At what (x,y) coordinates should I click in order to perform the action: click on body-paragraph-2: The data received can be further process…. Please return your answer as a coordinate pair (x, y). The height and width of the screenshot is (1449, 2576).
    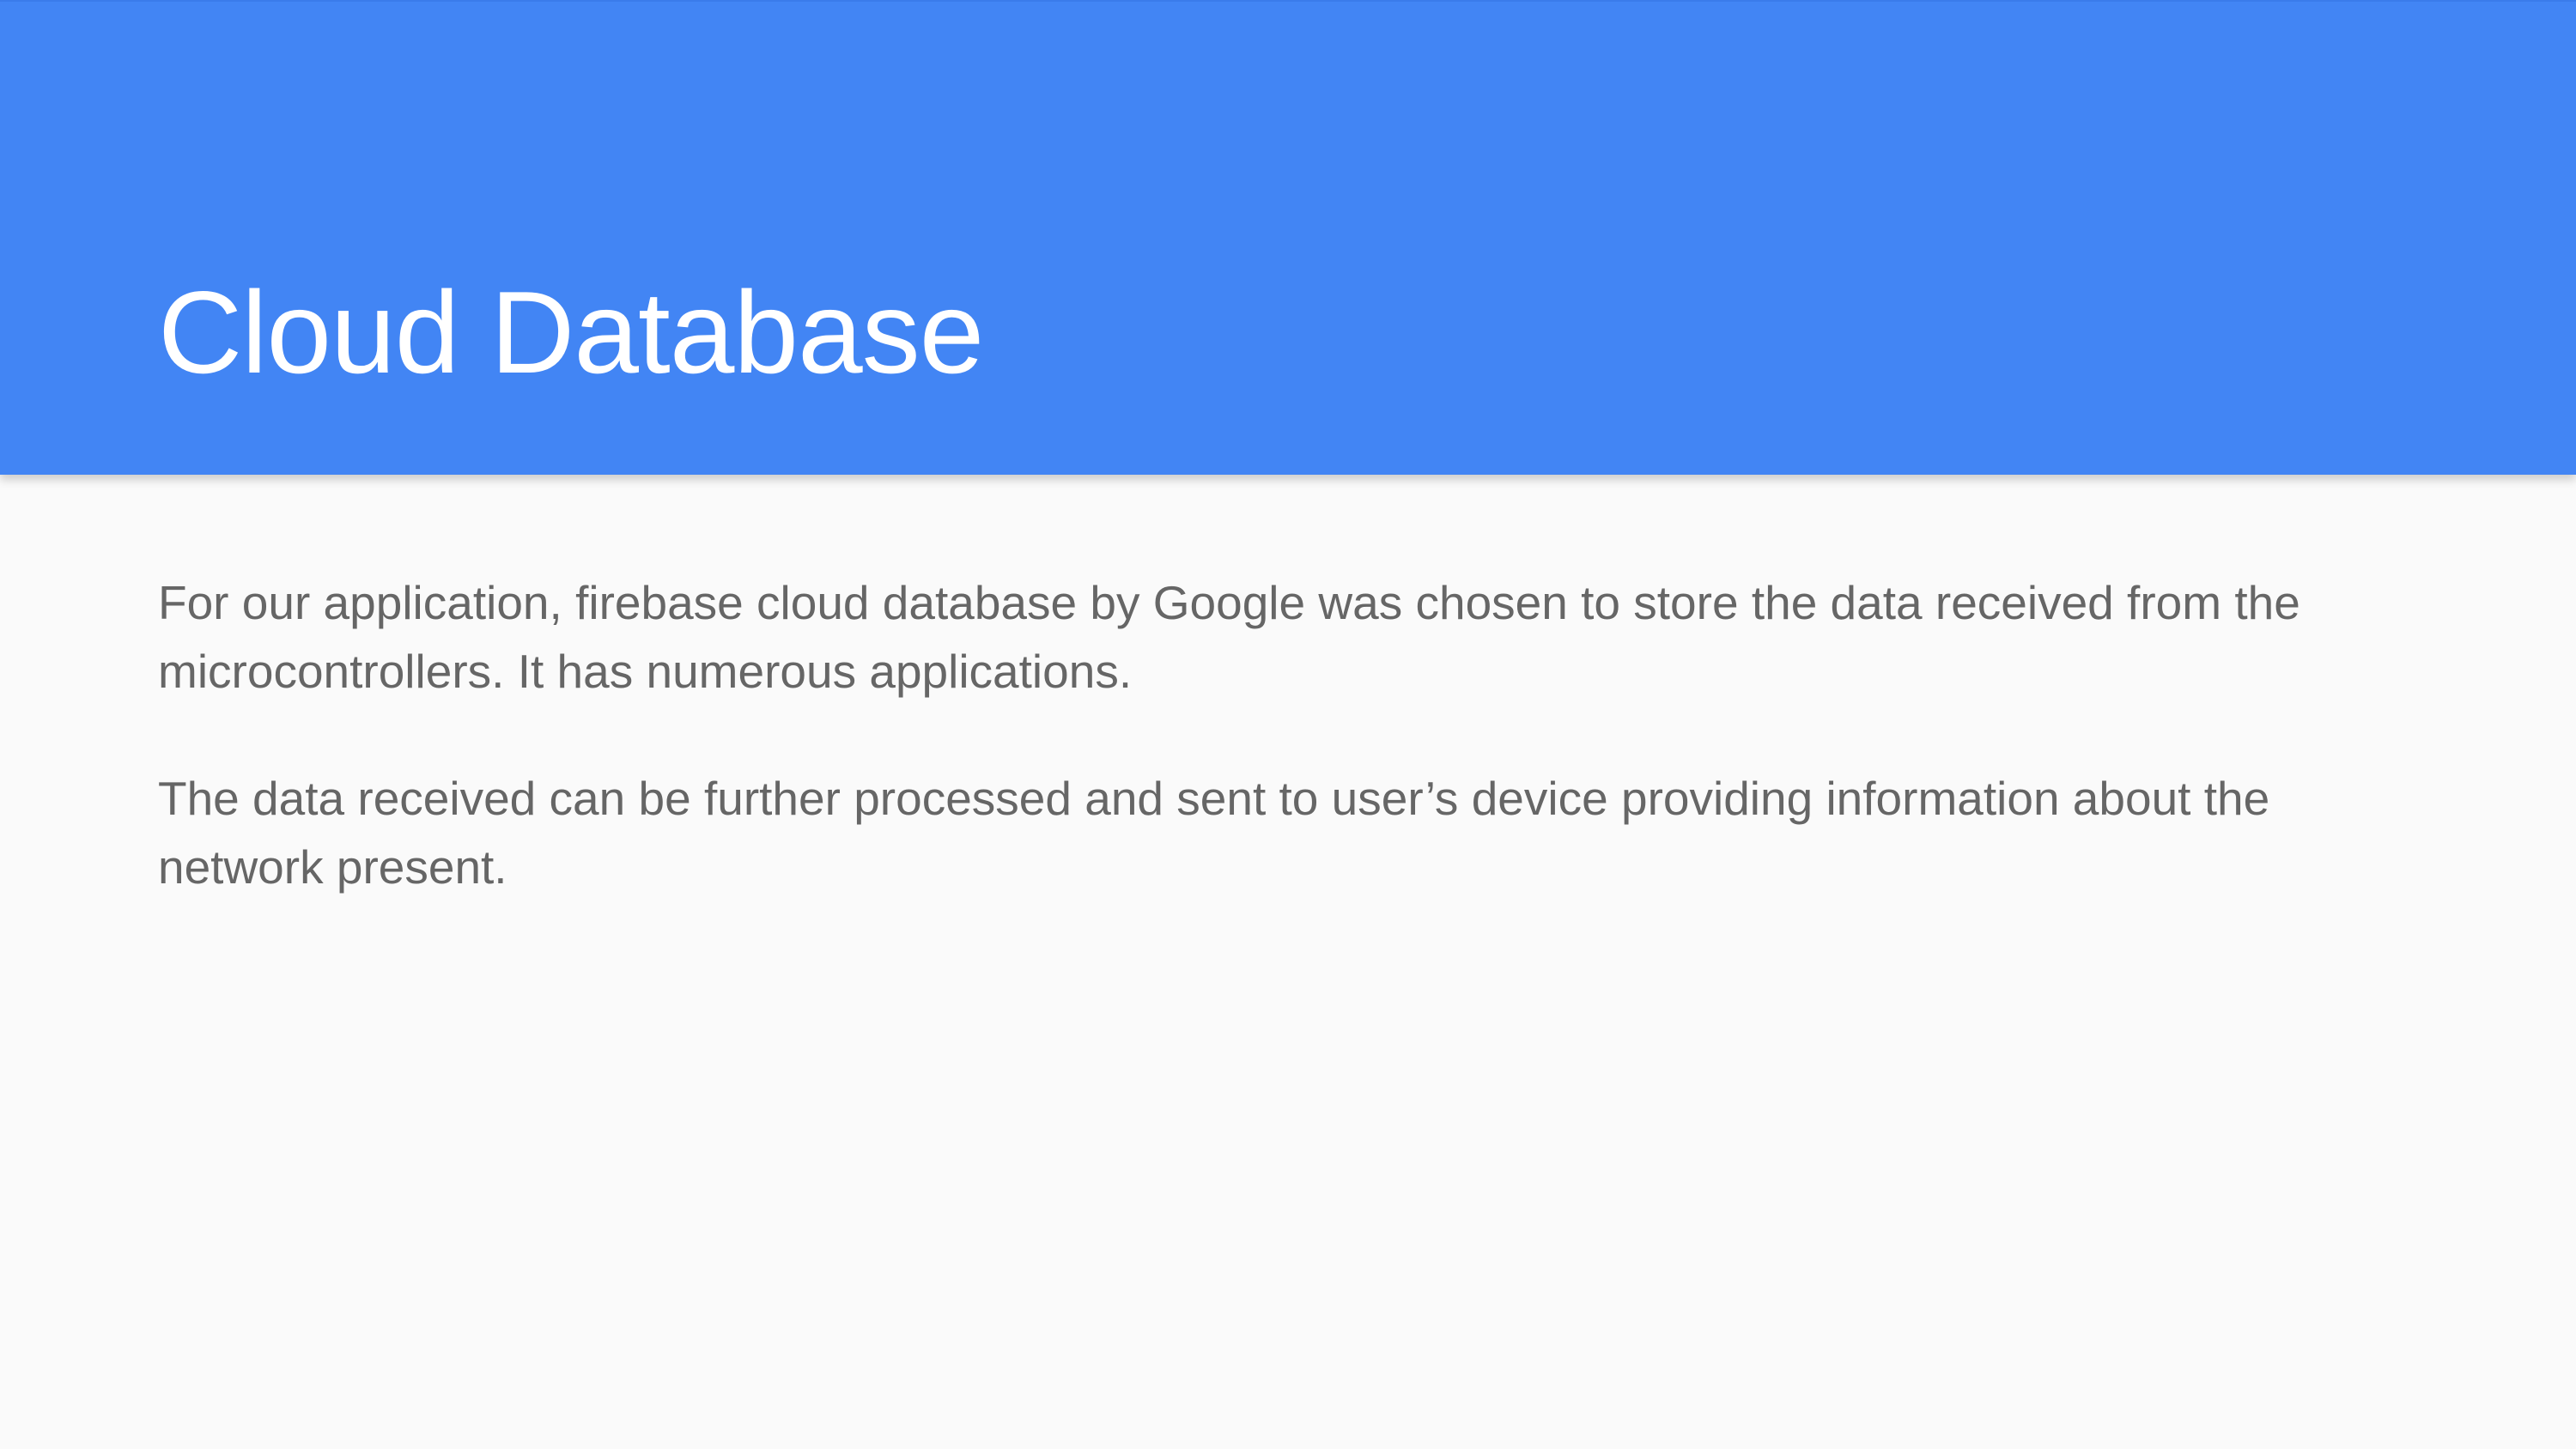
    Looking at the image, I should click on (1214, 833).